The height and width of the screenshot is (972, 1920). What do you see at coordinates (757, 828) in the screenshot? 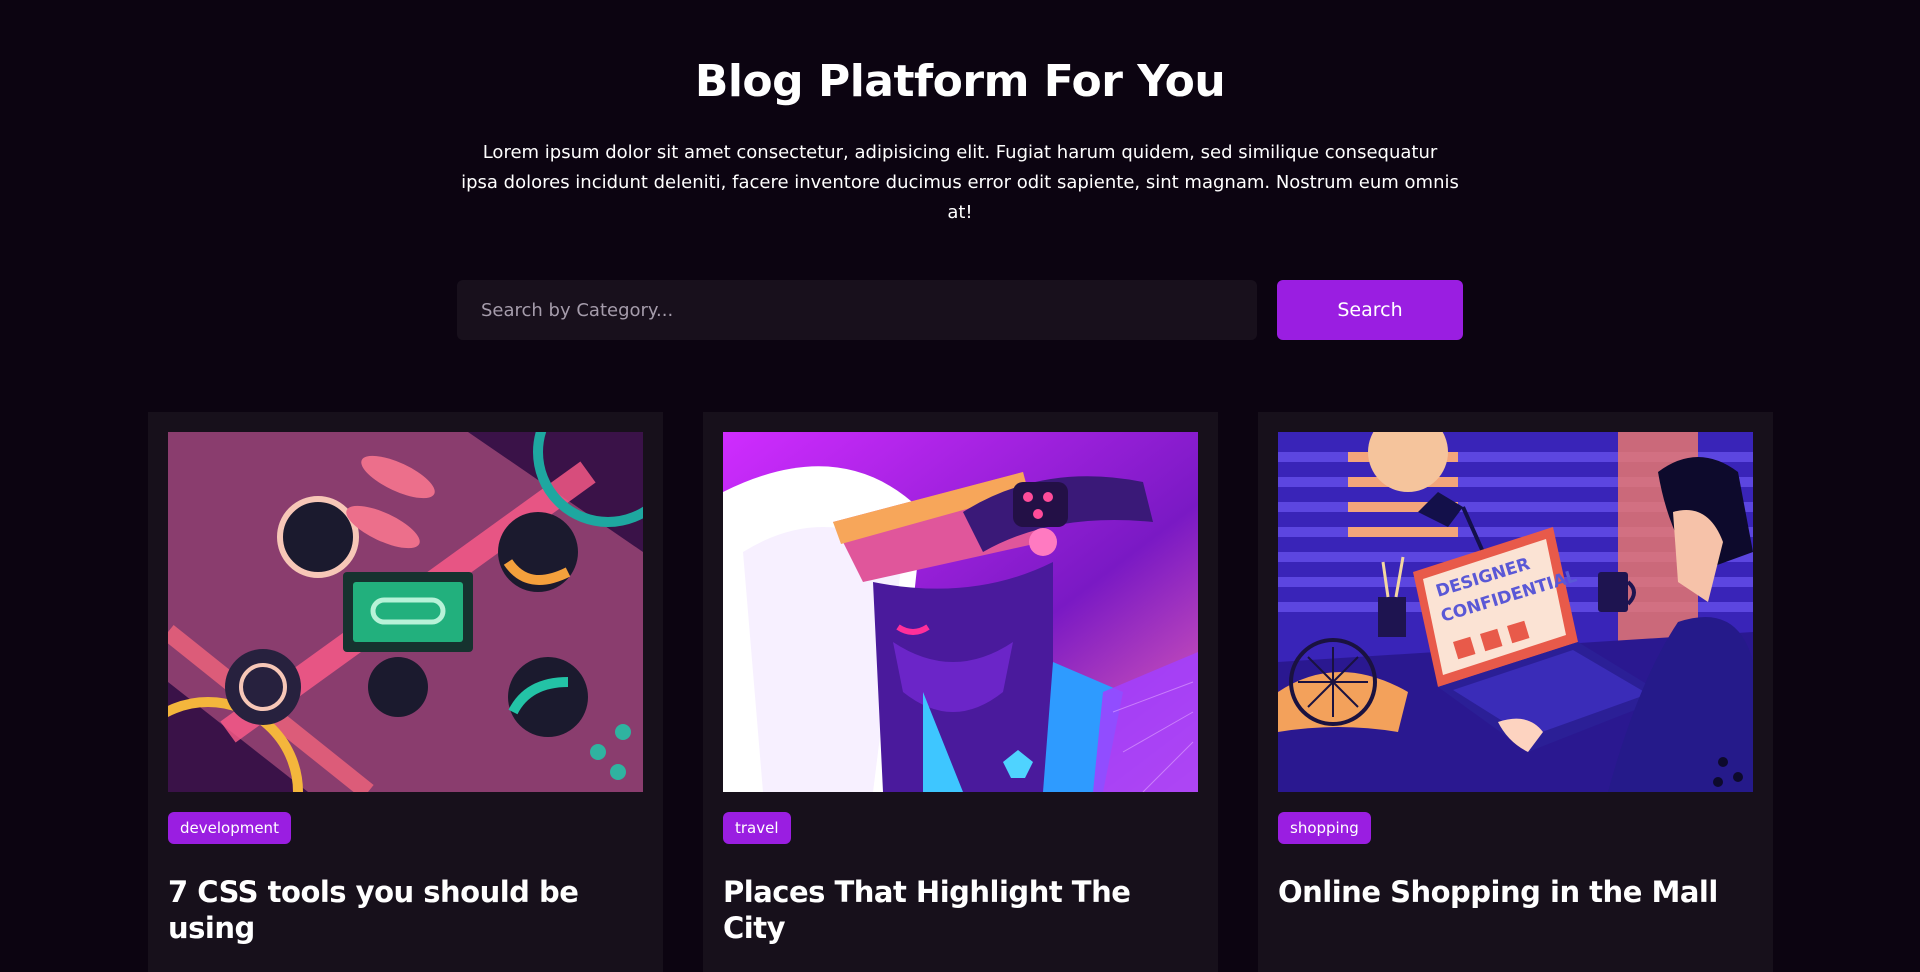
I see `category-badge: travel` at bounding box center [757, 828].